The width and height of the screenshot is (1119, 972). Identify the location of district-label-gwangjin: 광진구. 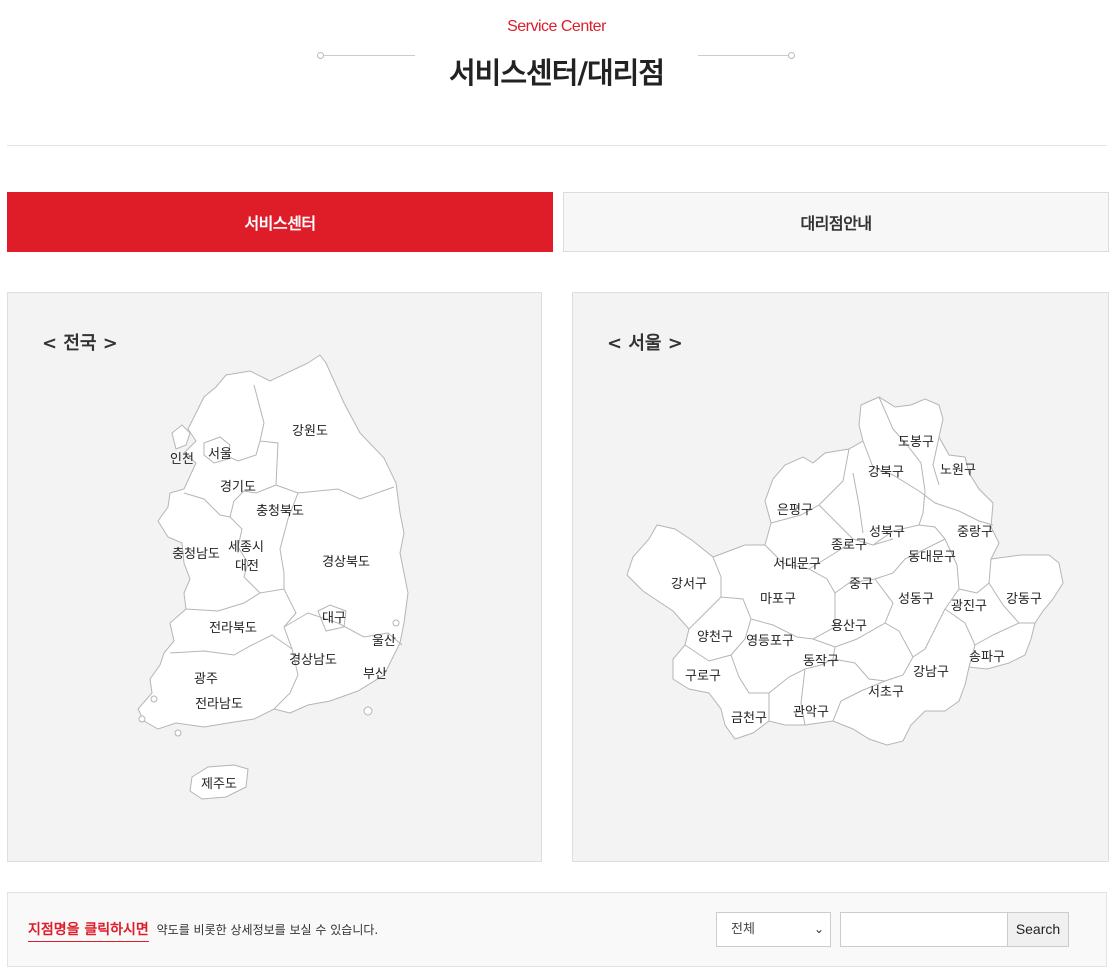
(969, 606).